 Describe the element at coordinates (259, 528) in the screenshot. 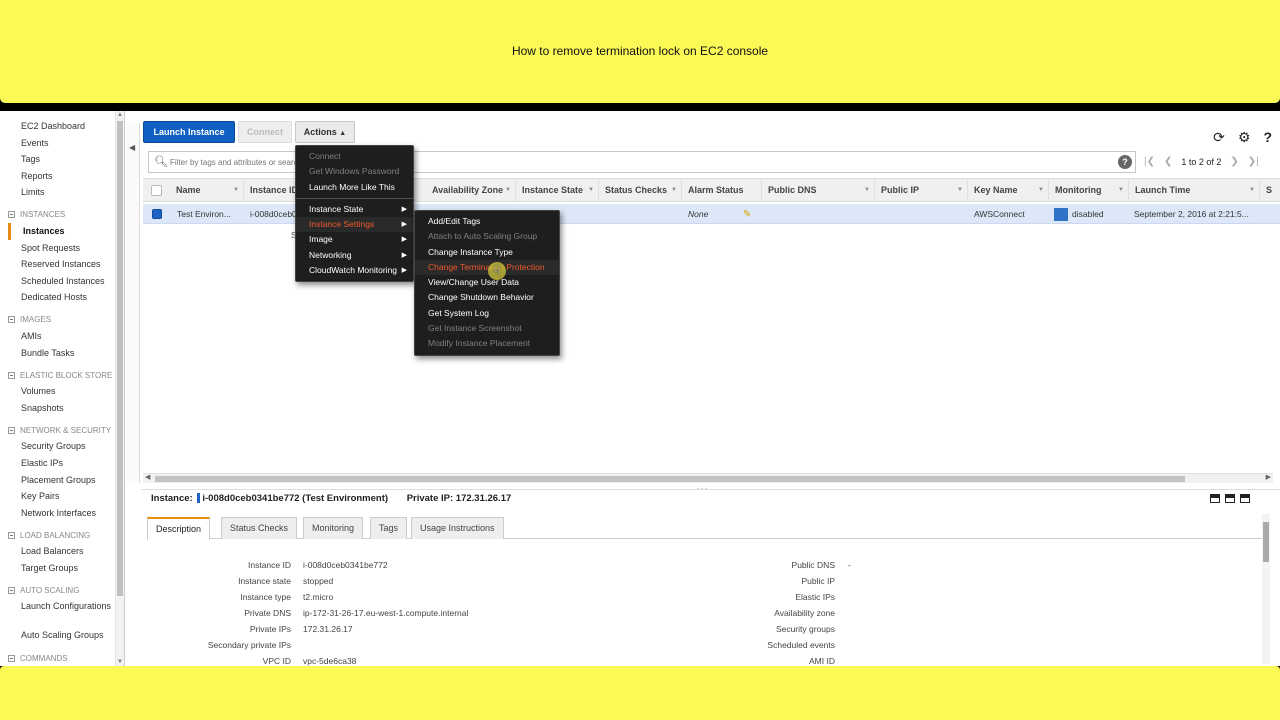

I see `tab-status-checks: Status Checks` at that location.